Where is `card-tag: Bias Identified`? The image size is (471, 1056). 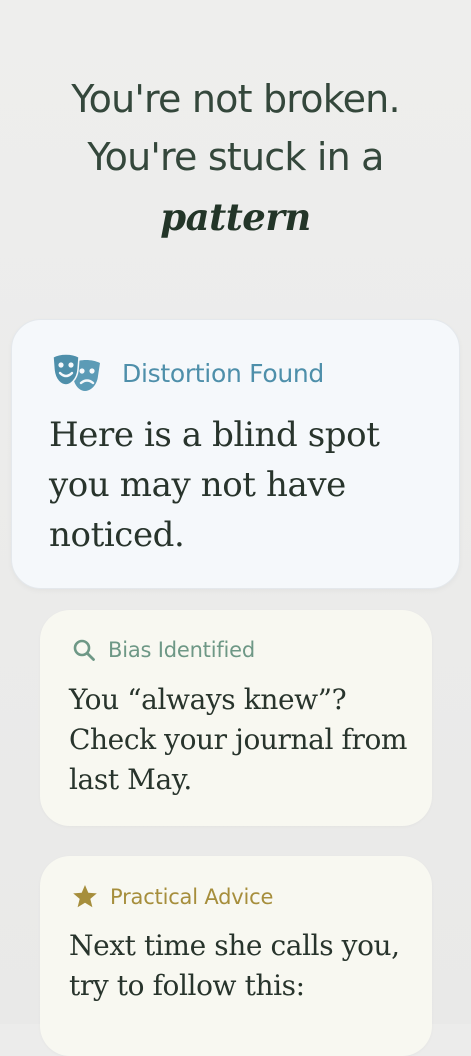 card-tag: Bias Identified is located at coordinates (163, 650).